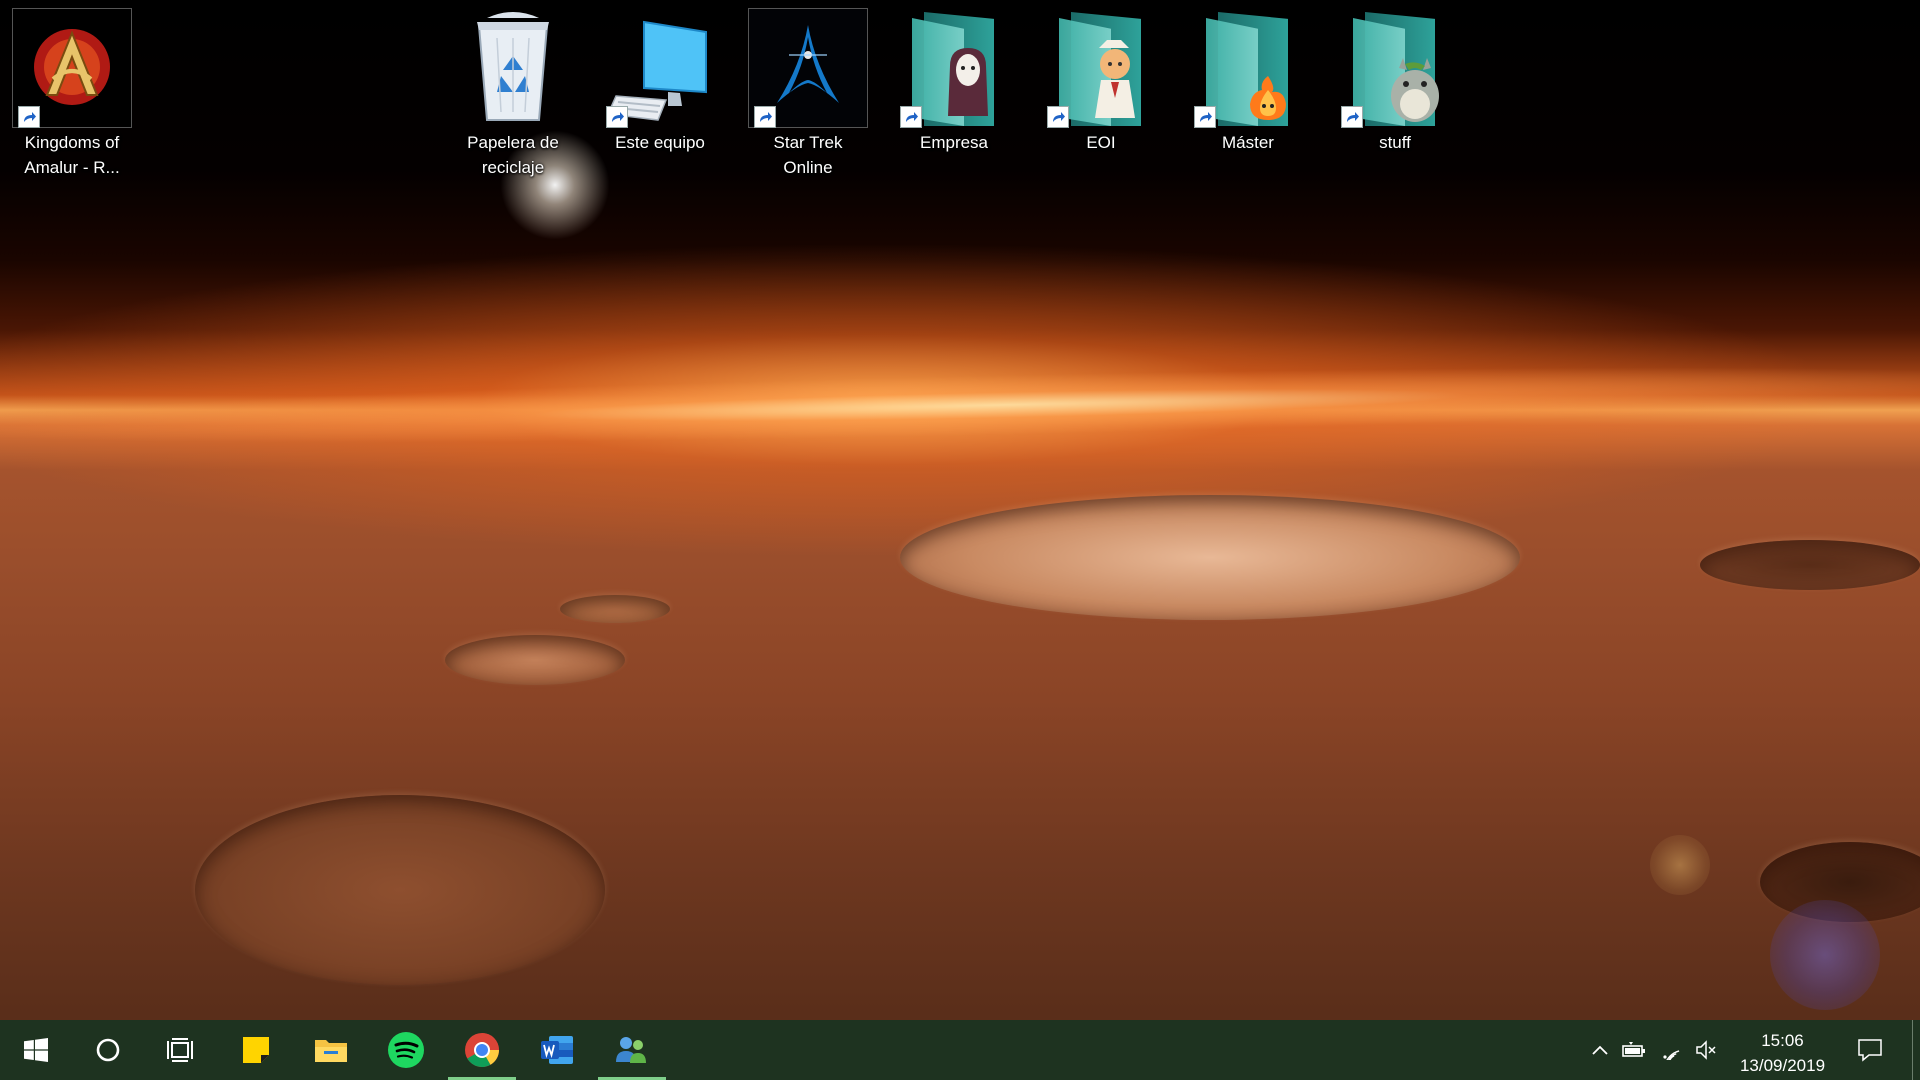 The width and height of the screenshot is (1920, 1080). Describe the element at coordinates (1782, 1040) in the screenshot. I see `clock-time: 15:06` at that location.